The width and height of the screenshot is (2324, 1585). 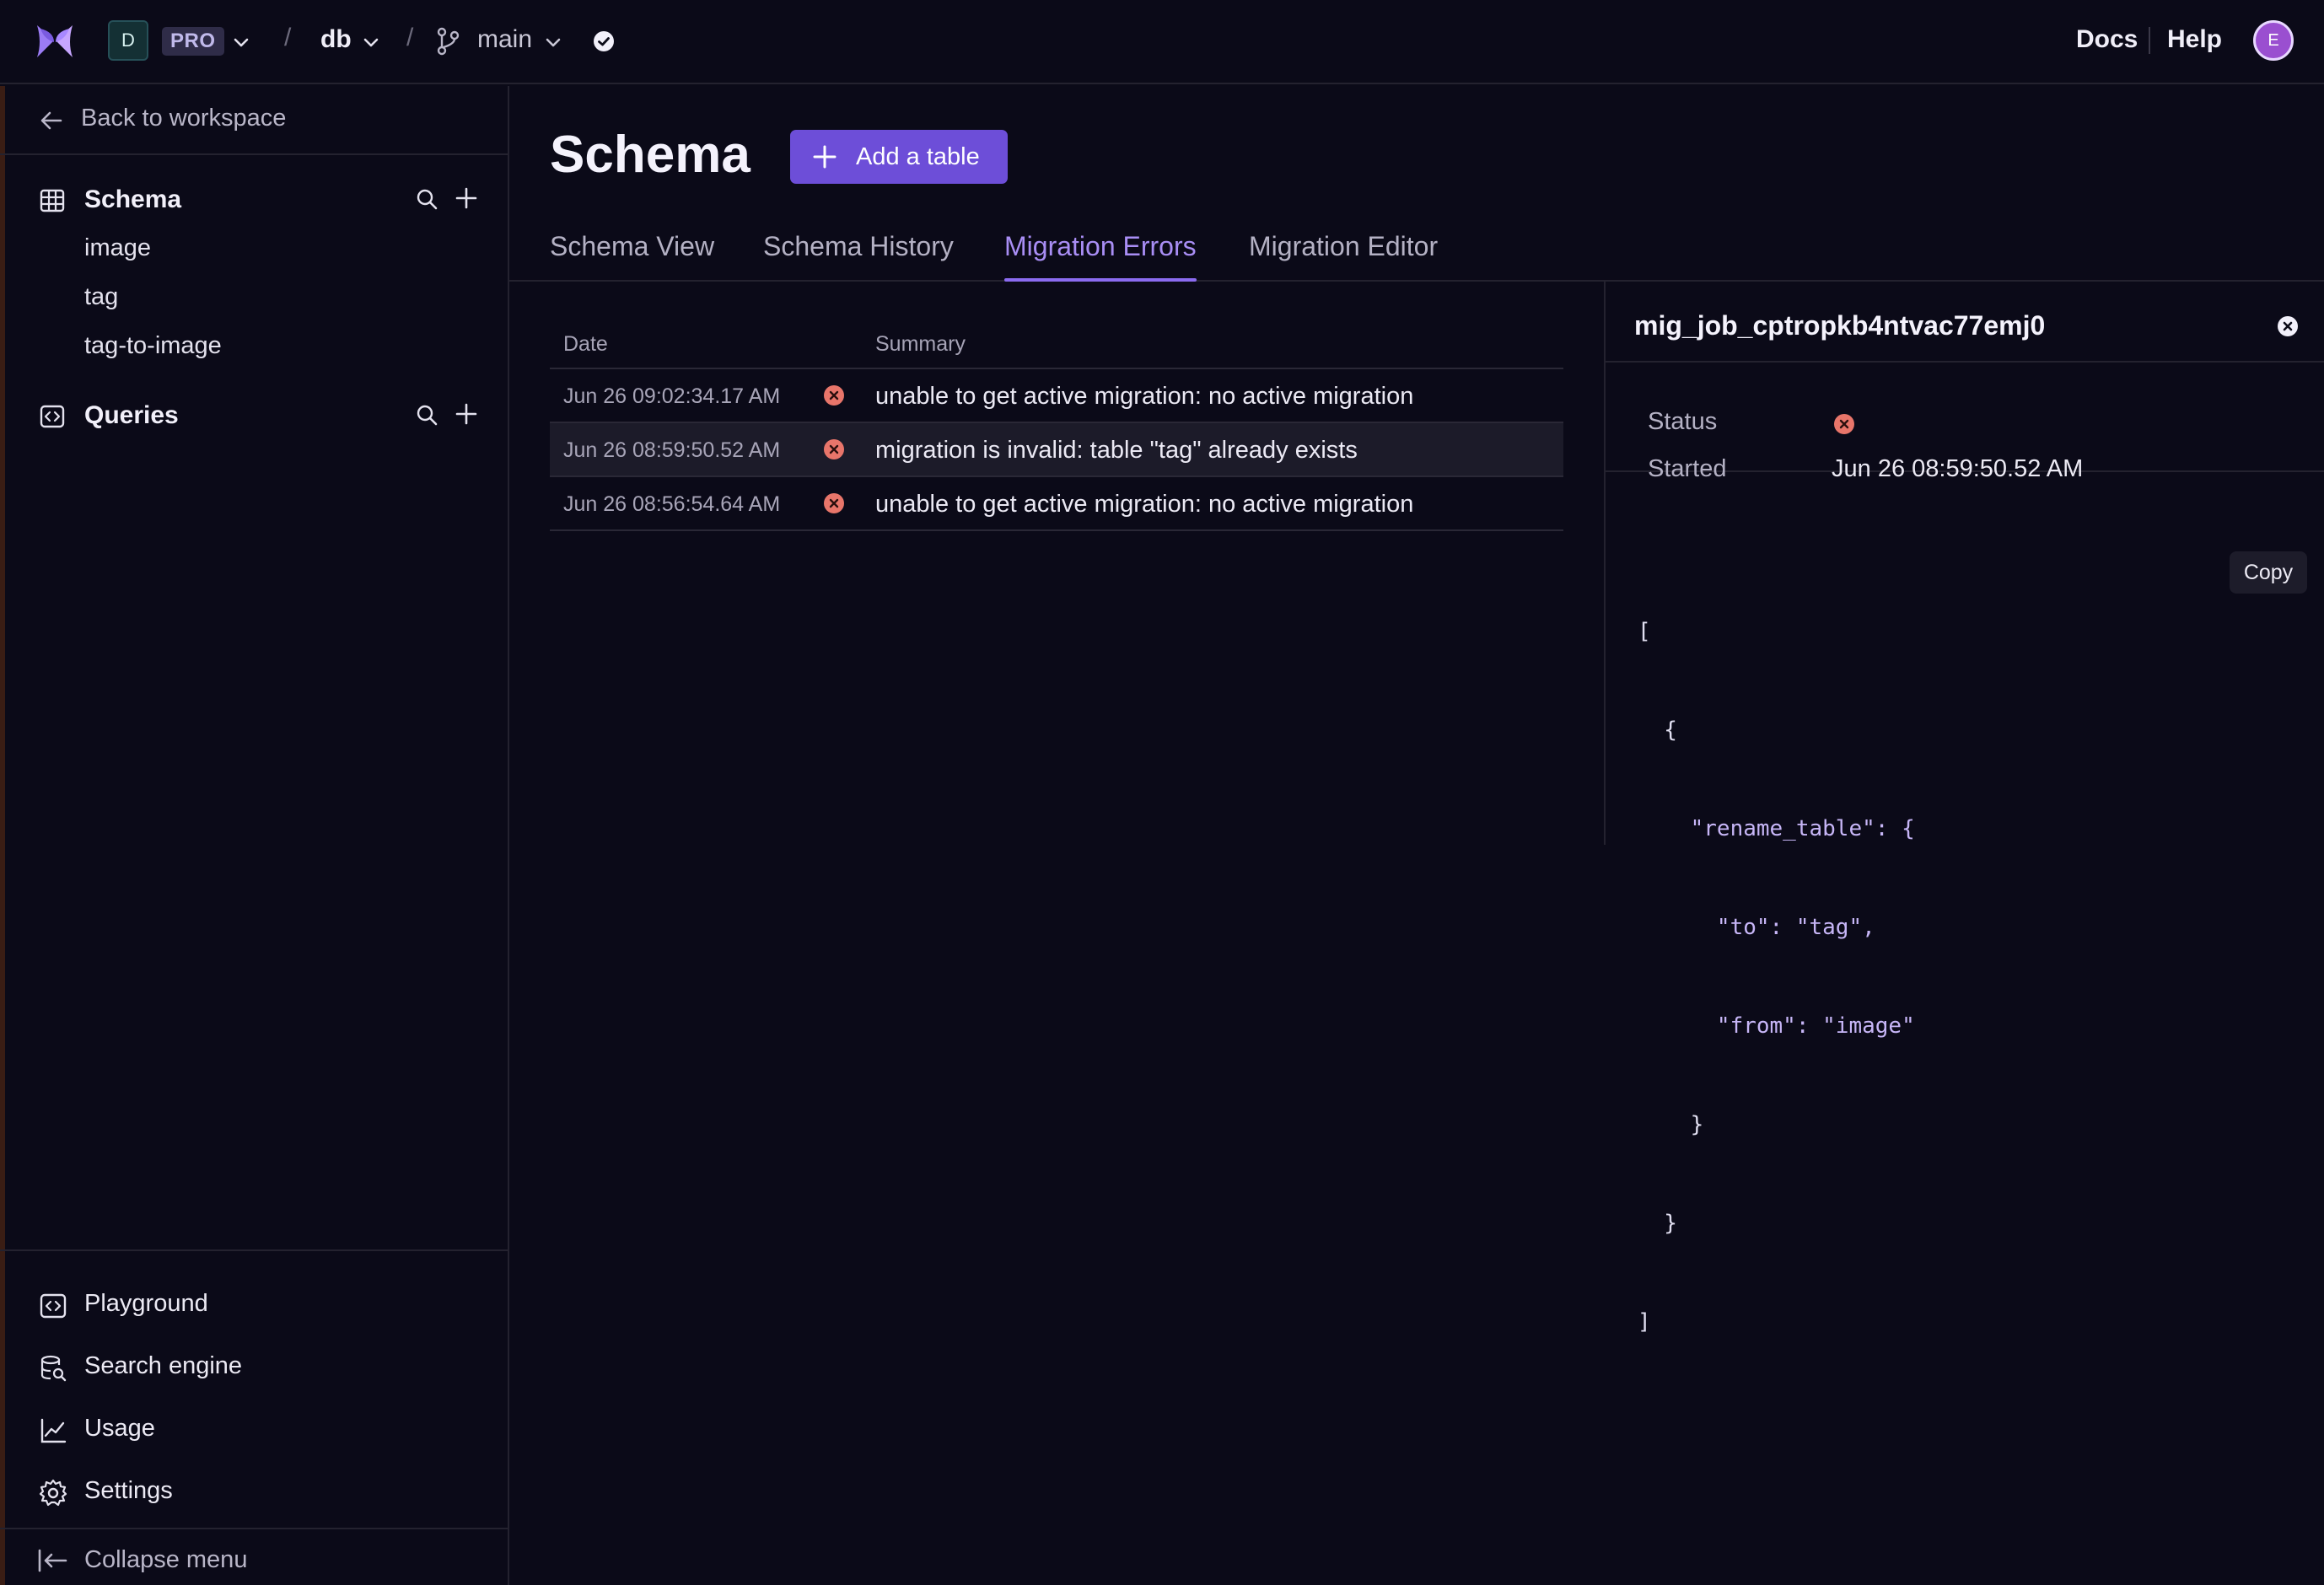 I want to click on code-line: ], so click(x=1644, y=1322).